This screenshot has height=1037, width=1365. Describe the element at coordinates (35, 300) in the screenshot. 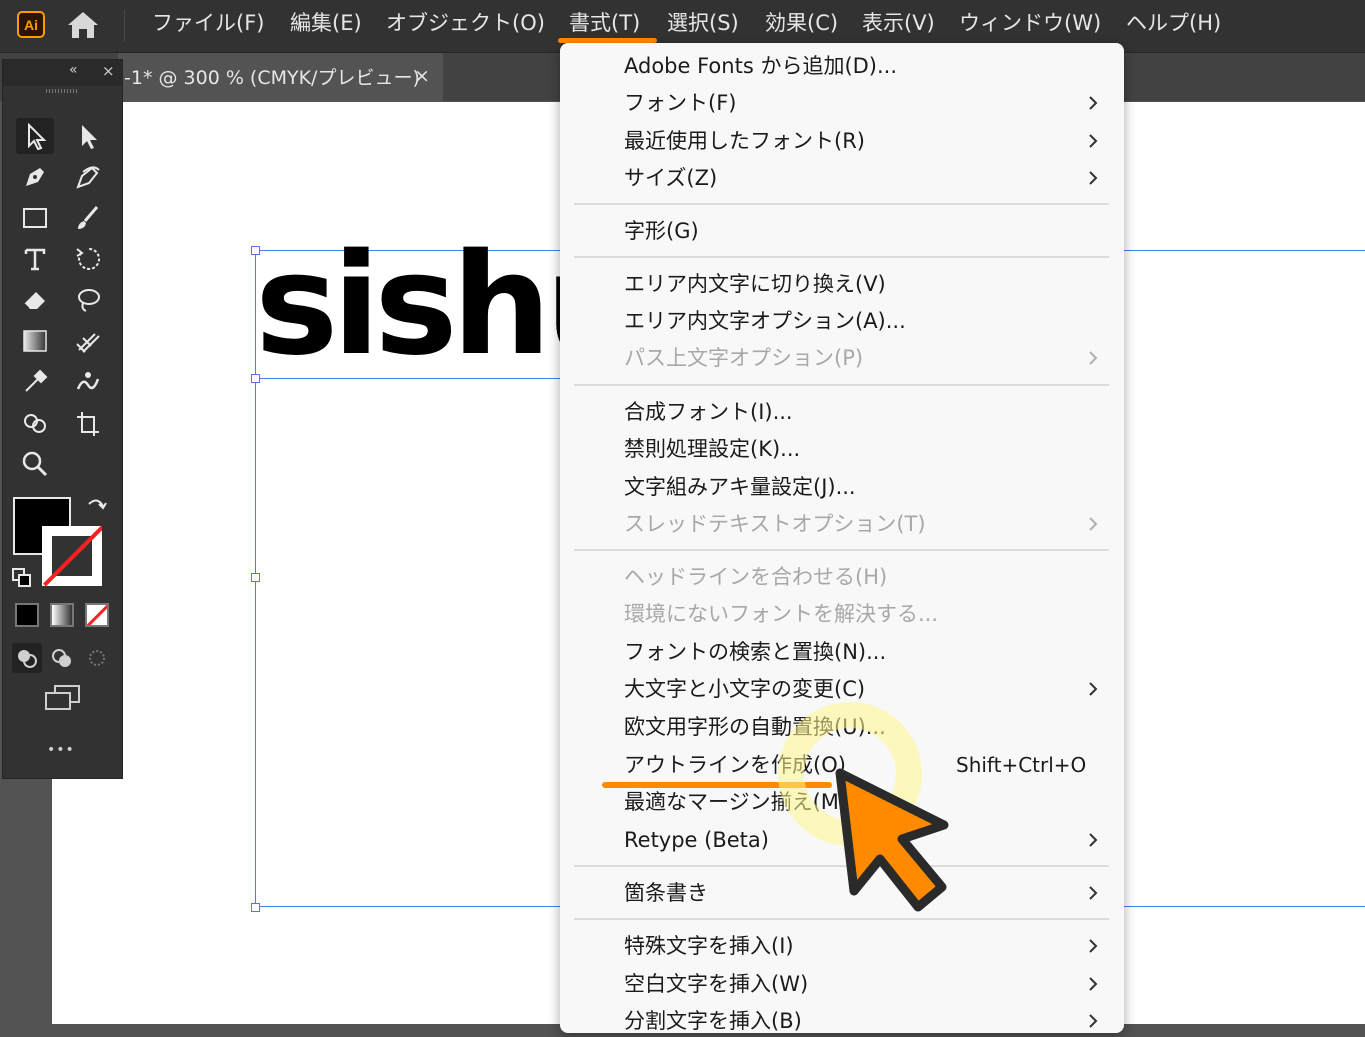

I see `eraser-tool-icon` at that location.